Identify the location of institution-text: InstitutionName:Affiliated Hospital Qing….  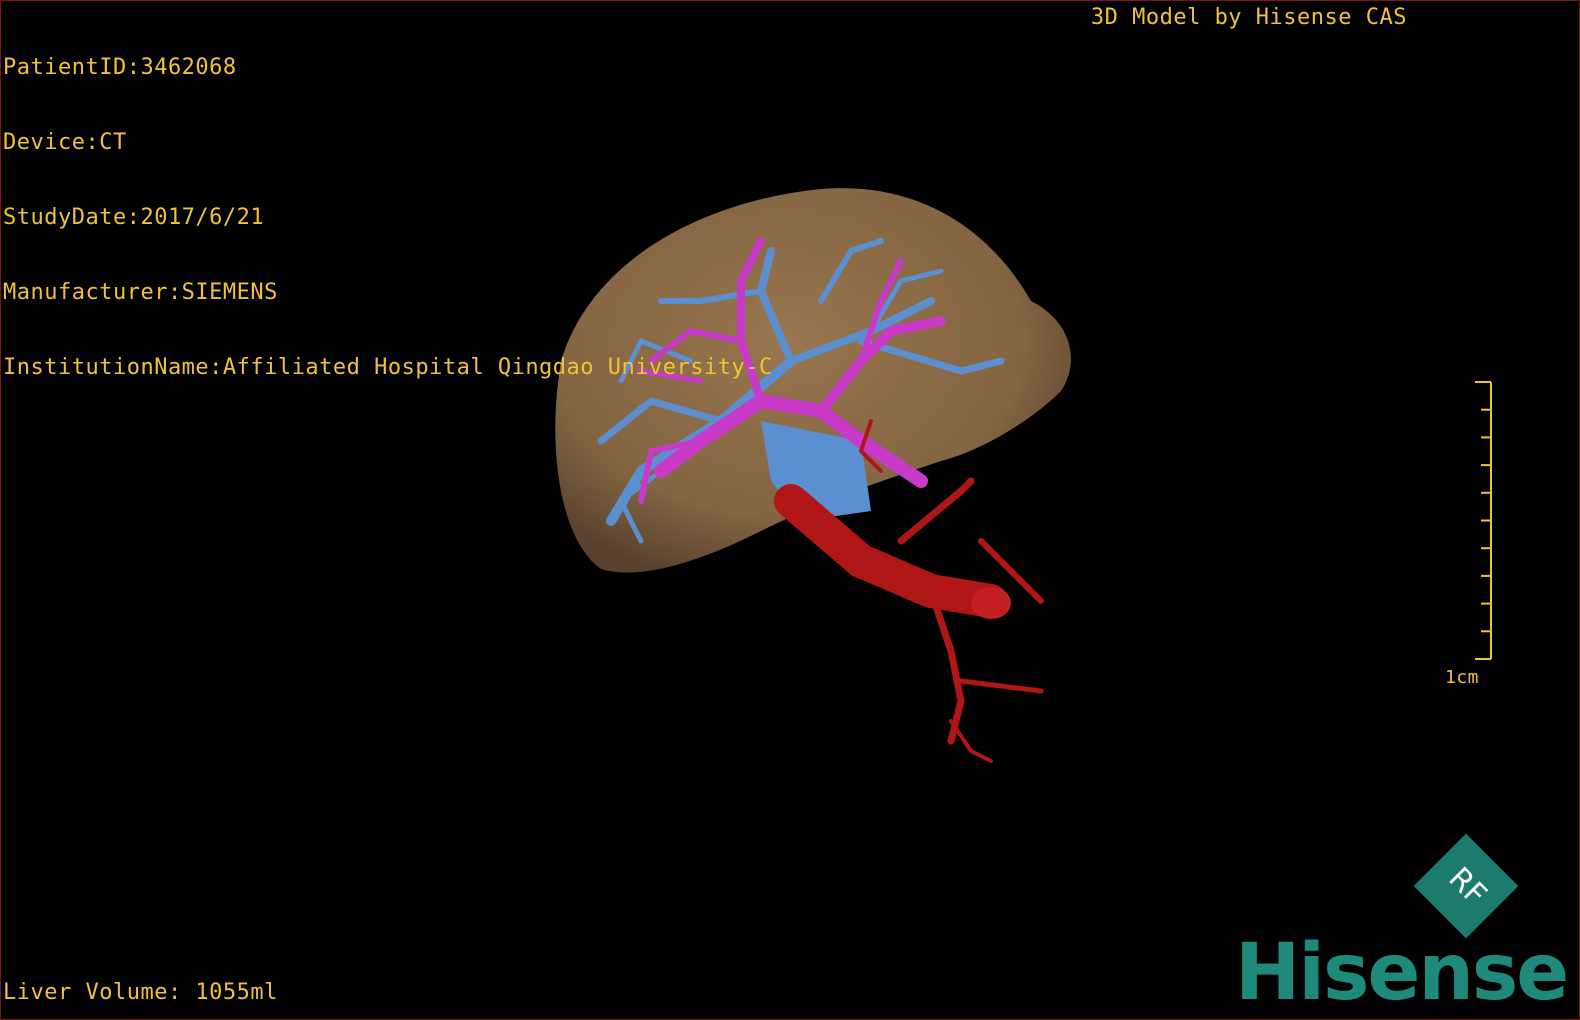
(388, 367).